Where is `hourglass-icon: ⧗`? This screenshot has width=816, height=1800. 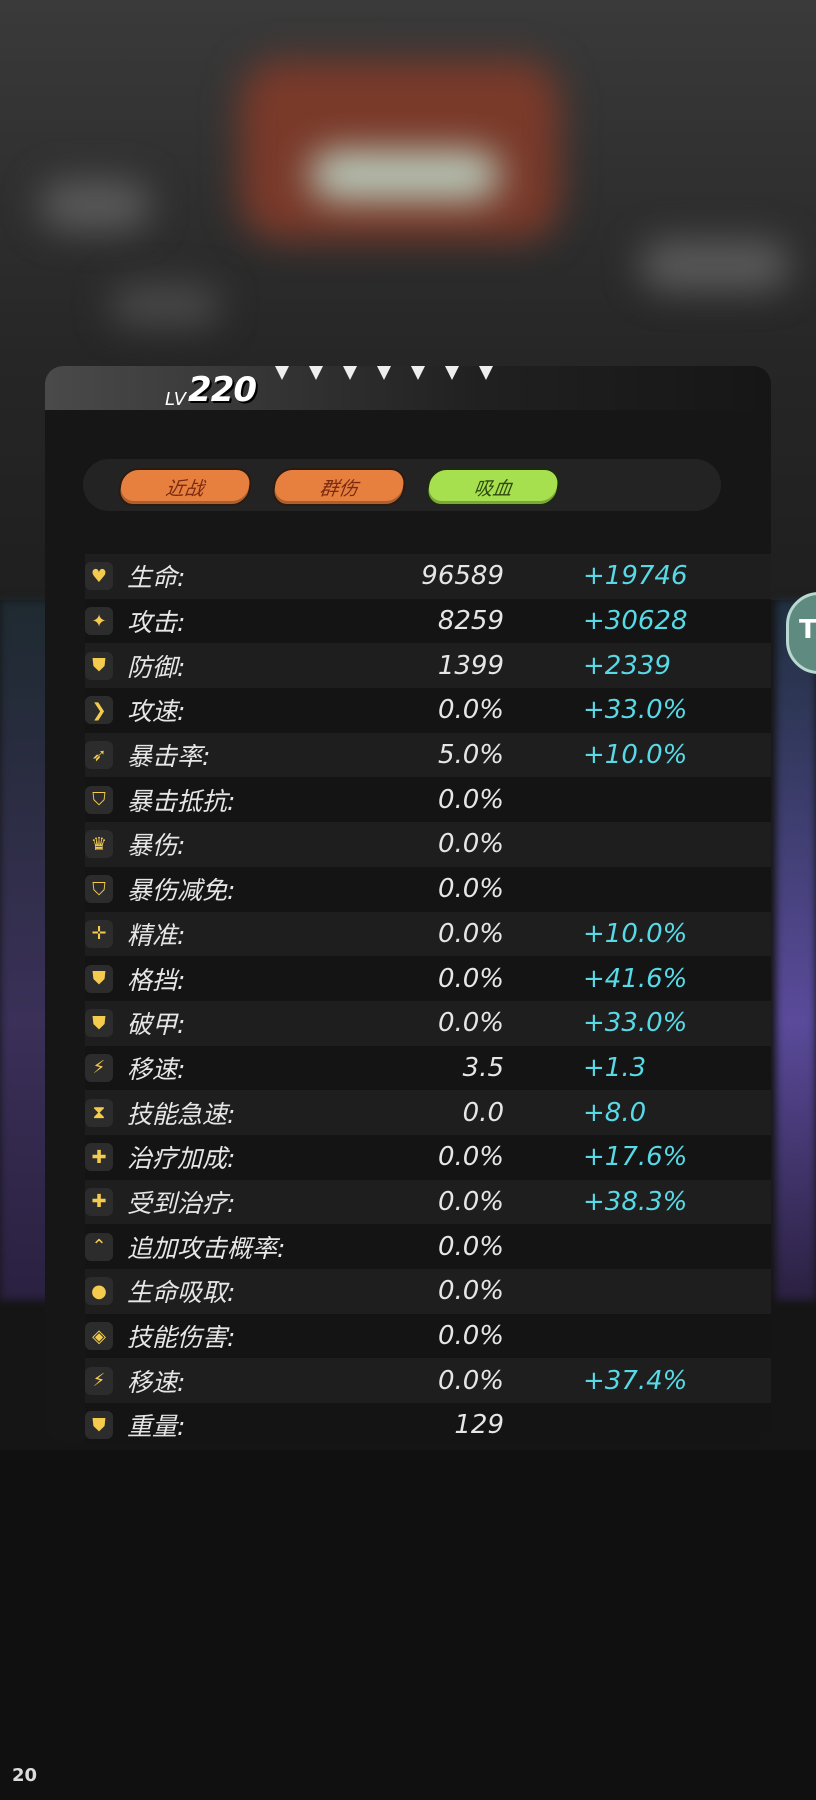 hourglass-icon: ⧗ is located at coordinates (99, 1112).